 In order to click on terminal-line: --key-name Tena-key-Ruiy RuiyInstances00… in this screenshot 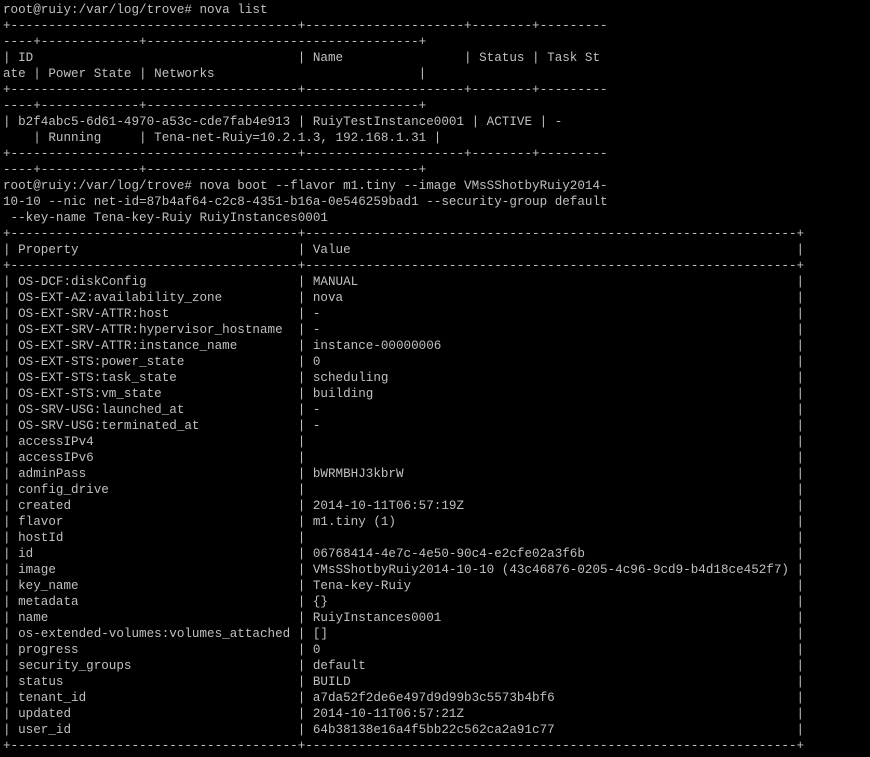, I will do `click(165, 218)`.